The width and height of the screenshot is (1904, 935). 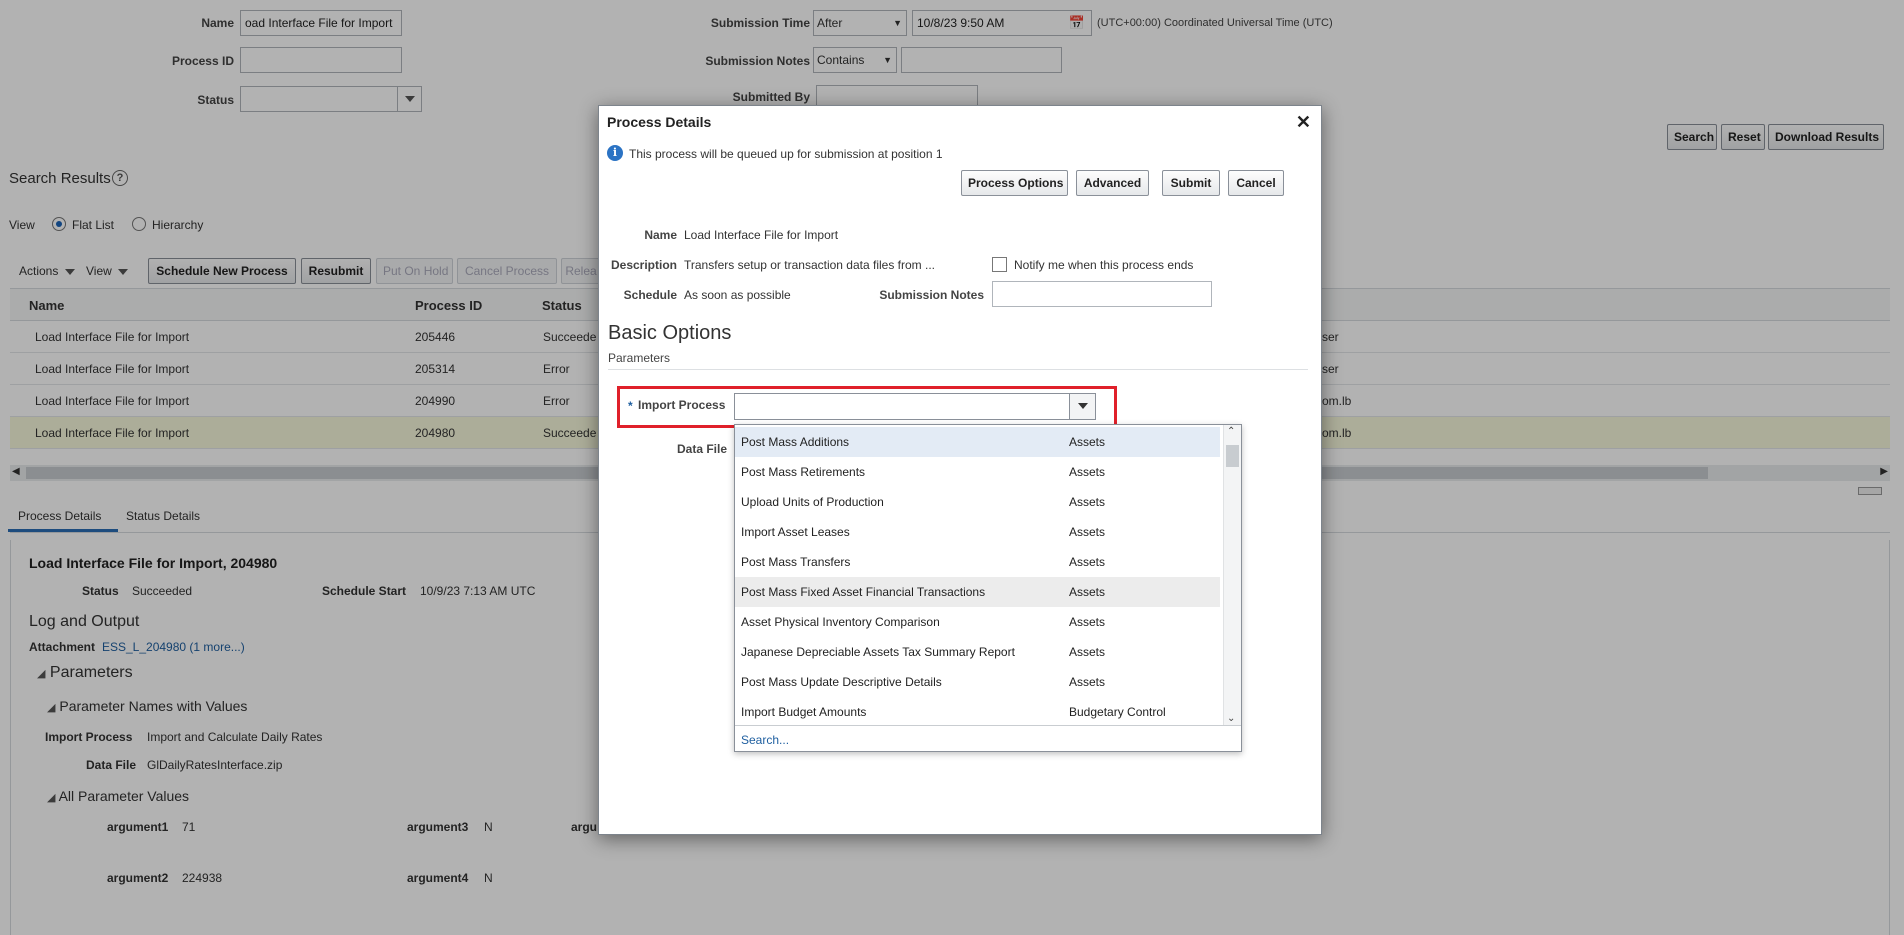 What do you see at coordinates (915, 406) in the screenshot?
I see `import-process-combobox` at bounding box center [915, 406].